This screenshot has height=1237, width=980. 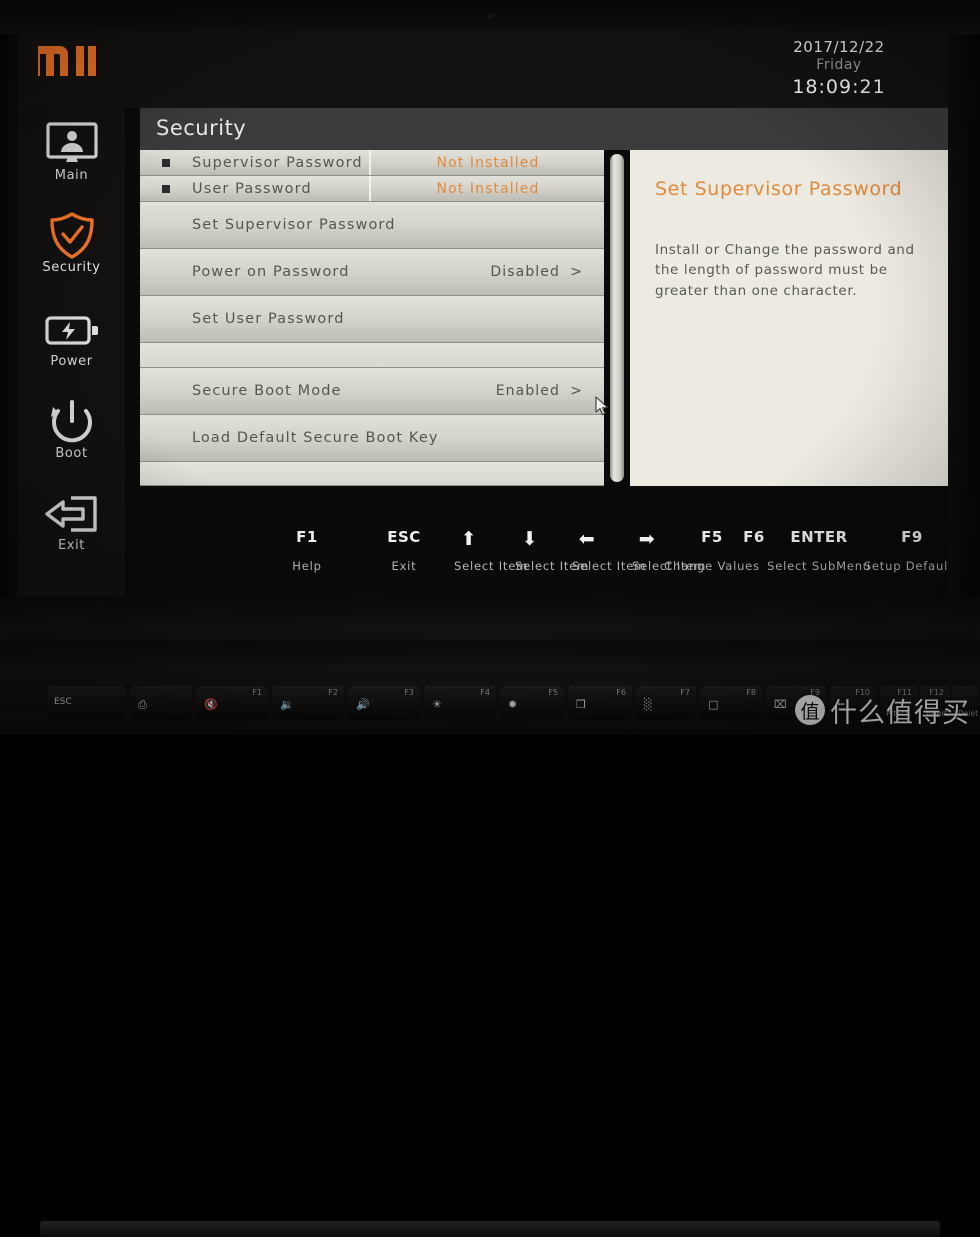 What do you see at coordinates (965, 703) in the screenshot?
I see `keyboard-key: Delete` at bounding box center [965, 703].